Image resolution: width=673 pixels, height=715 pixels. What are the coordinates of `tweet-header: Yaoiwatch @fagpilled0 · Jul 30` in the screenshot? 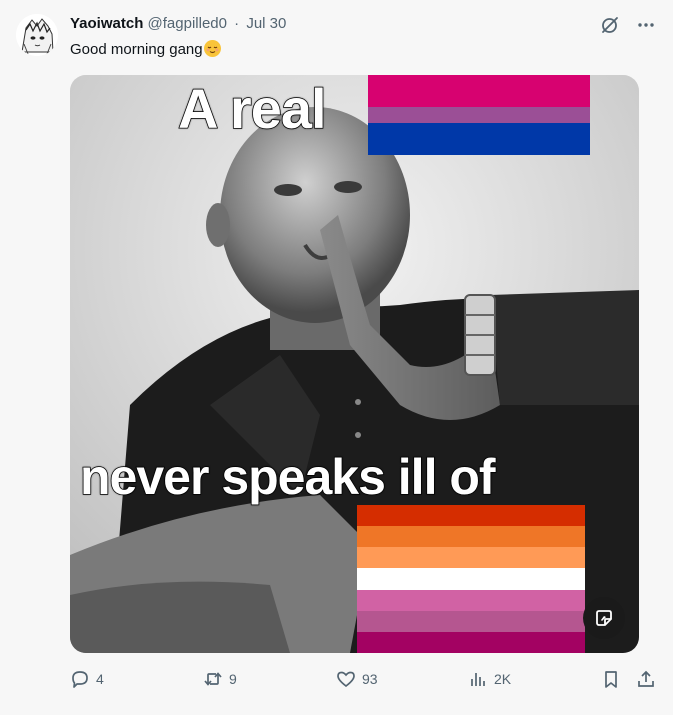 It's located at (178, 24).